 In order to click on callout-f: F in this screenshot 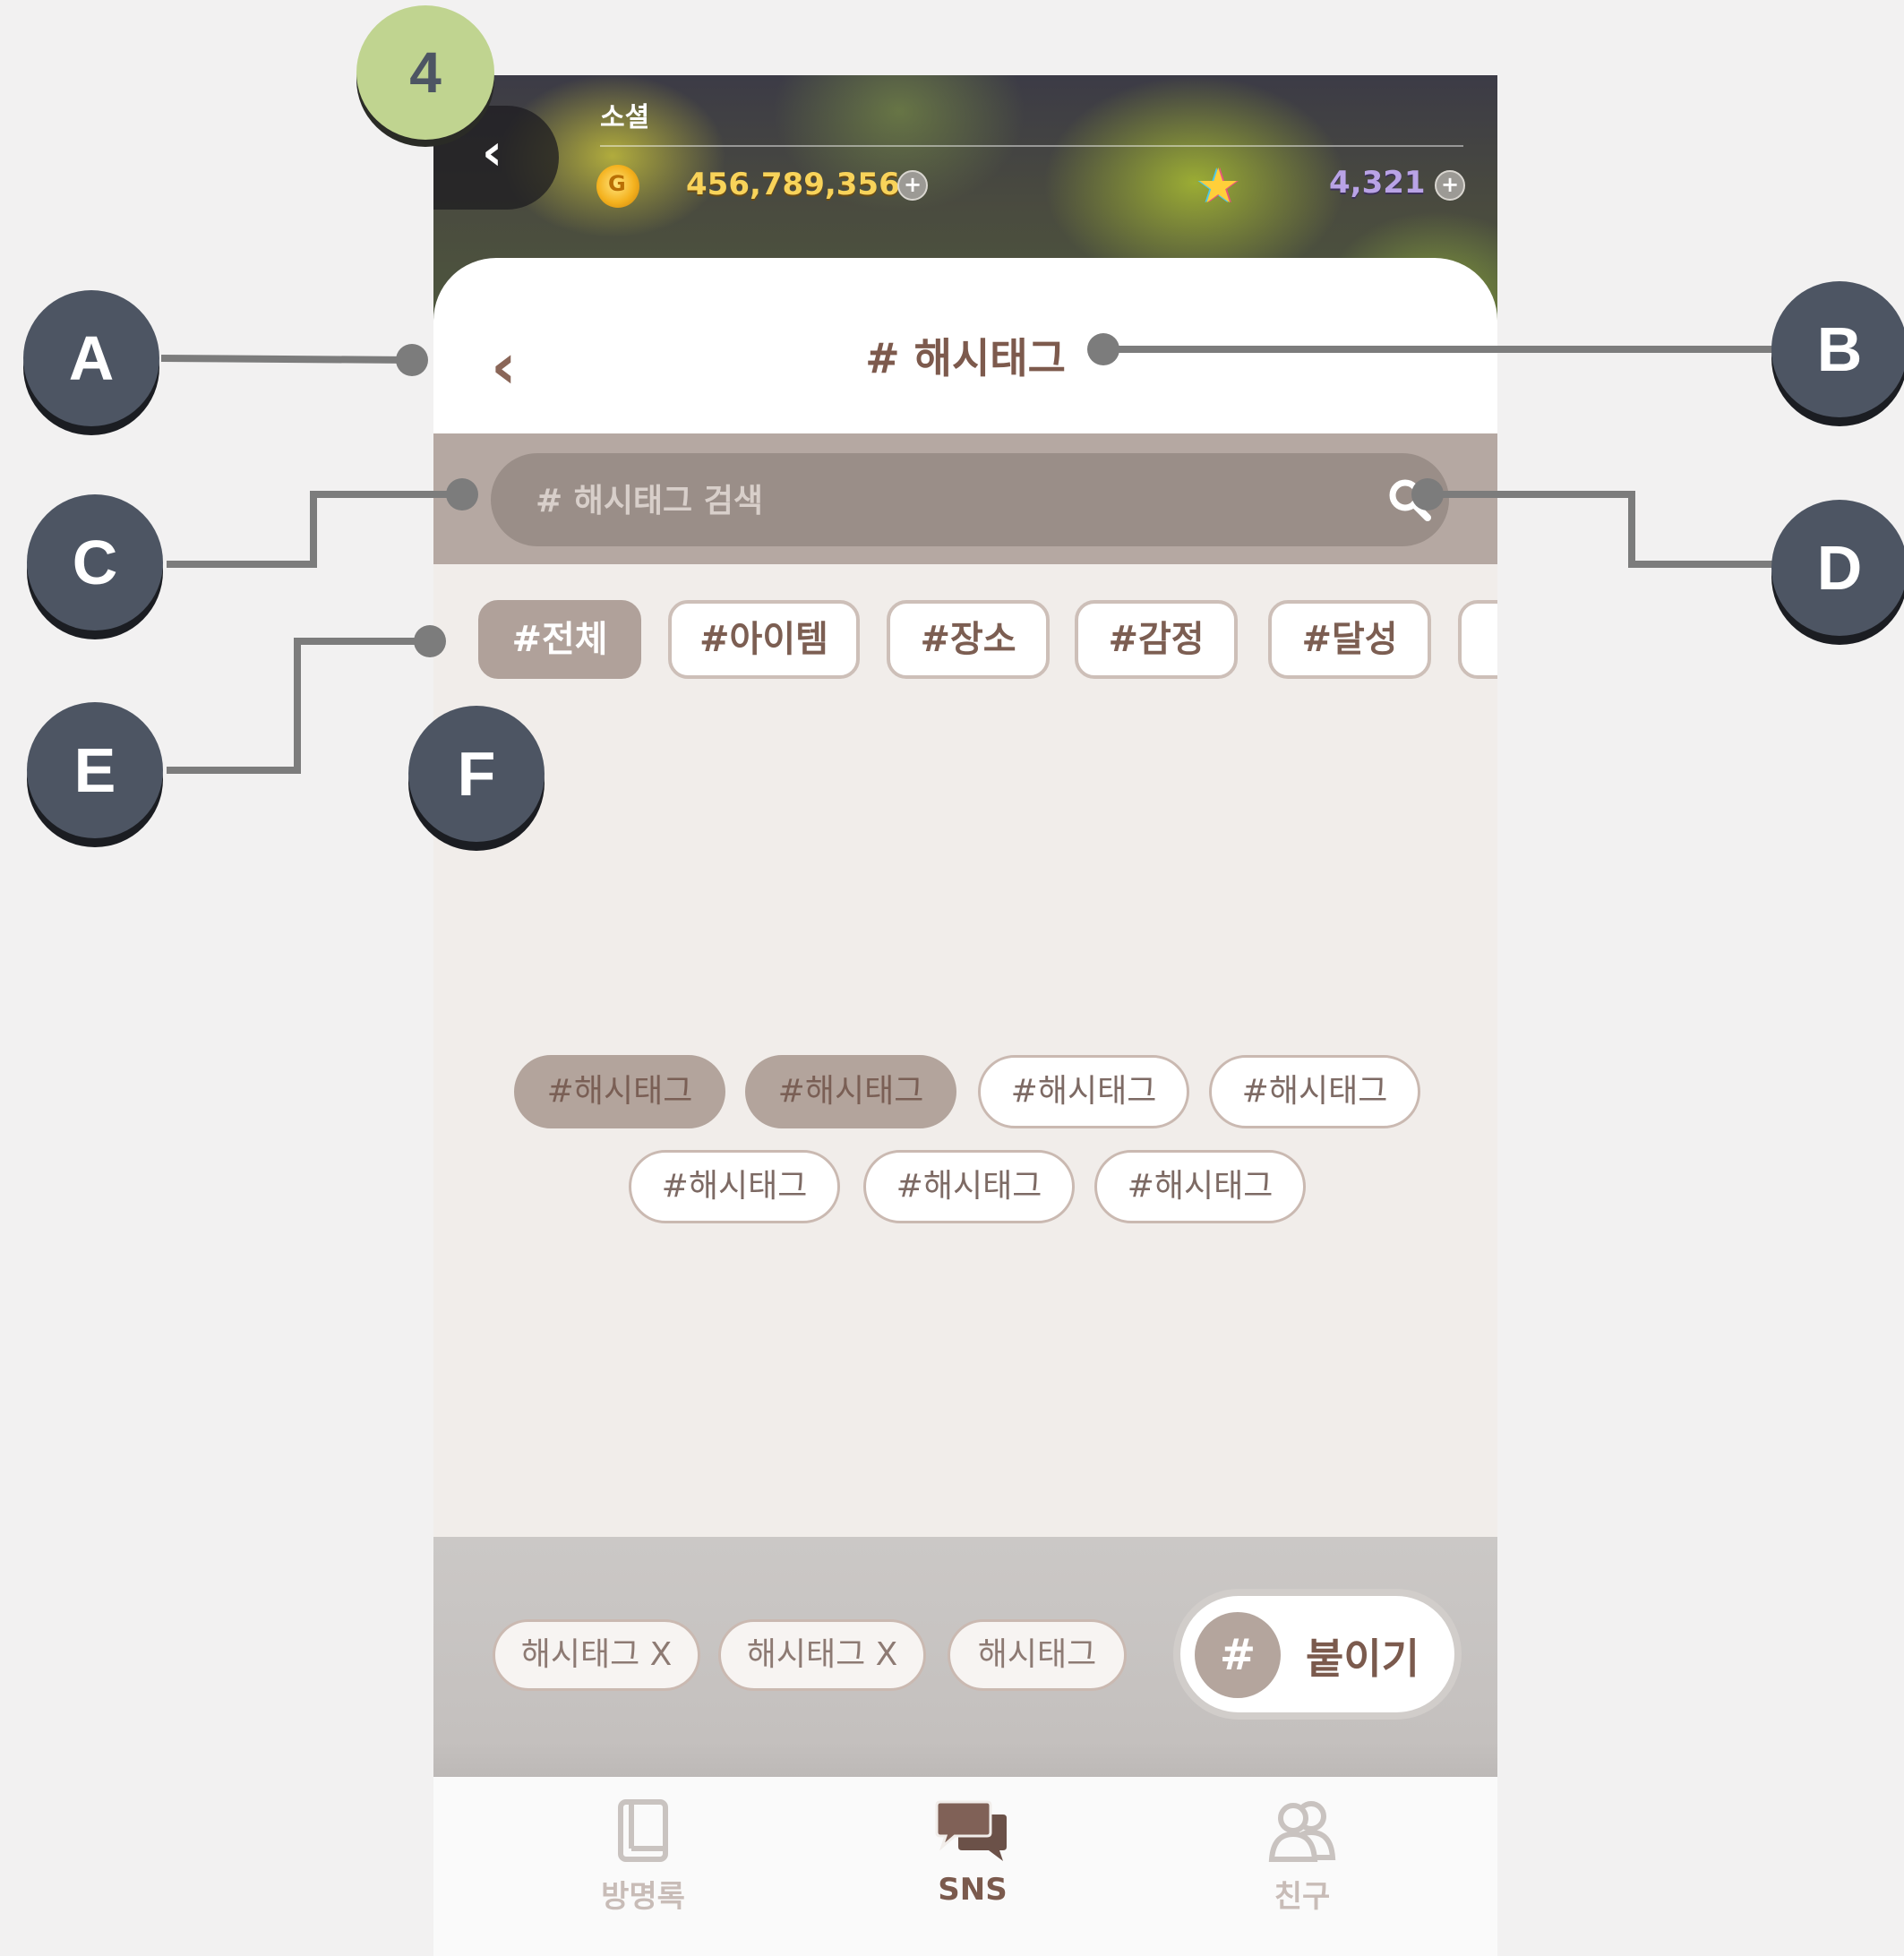, I will do `click(476, 774)`.